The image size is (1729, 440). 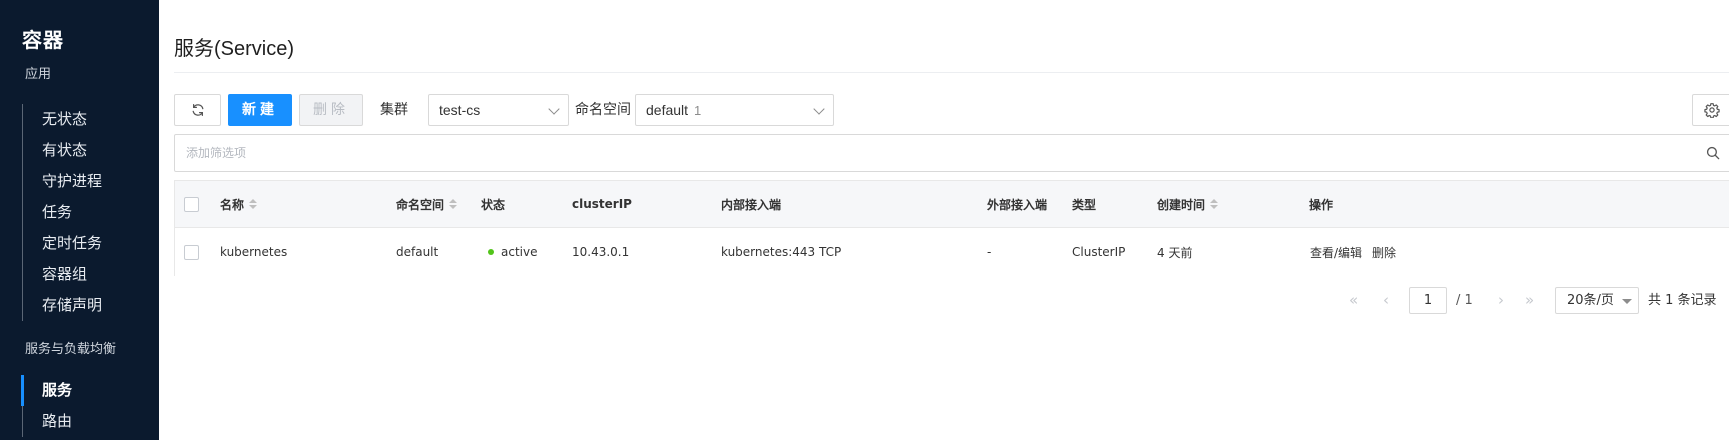 What do you see at coordinates (734, 110) in the screenshot?
I see `namespace-select: default 1` at bounding box center [734, 110].